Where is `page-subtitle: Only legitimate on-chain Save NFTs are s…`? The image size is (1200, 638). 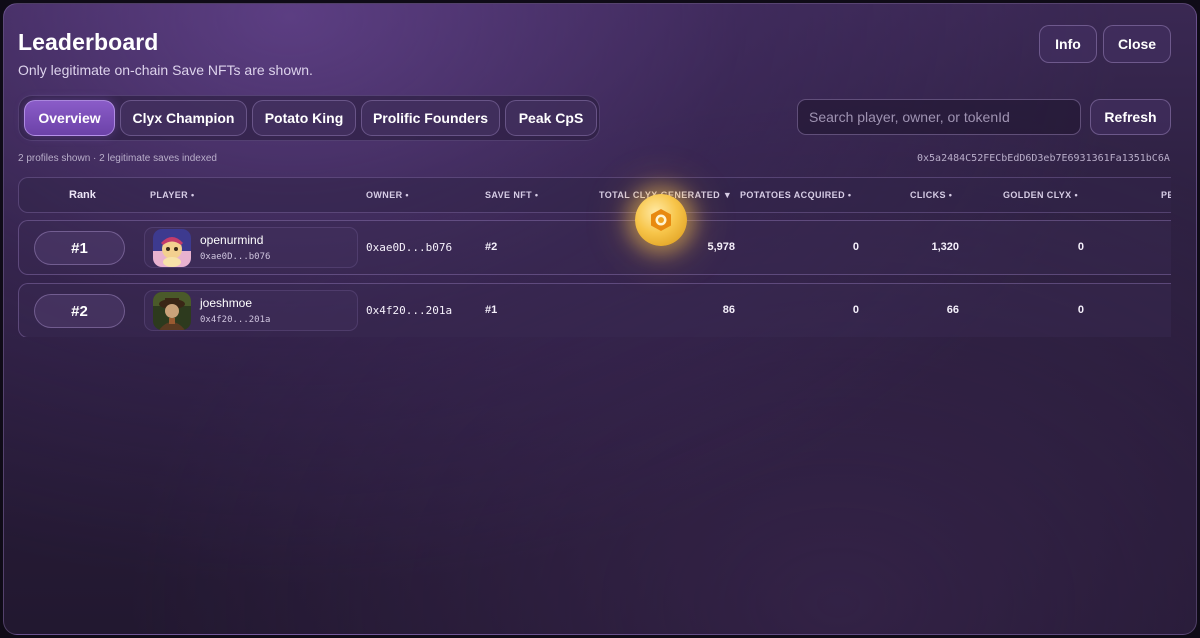 page-subtitle: Only legitimate on-chain Save NFTs are s… is located at coordinates (165, 70).